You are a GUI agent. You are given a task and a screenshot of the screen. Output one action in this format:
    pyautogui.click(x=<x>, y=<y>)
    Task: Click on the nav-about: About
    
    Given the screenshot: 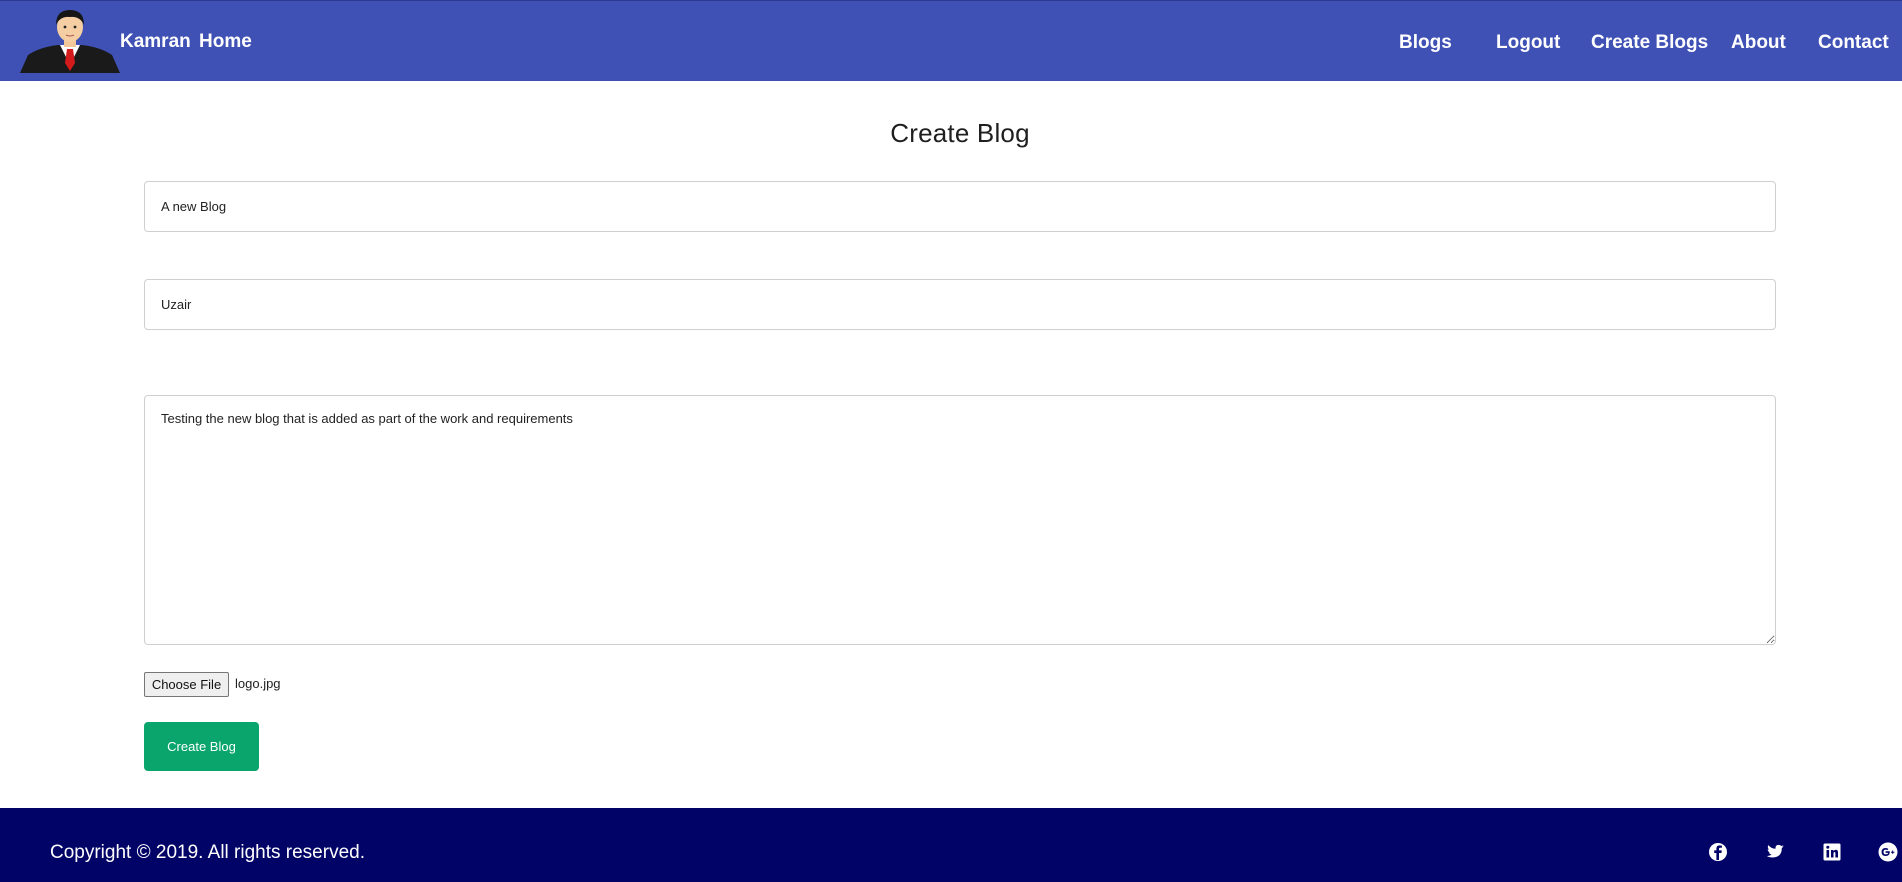 What is the action you would take?
    pyautogui.click(x=1758, y=43)
    